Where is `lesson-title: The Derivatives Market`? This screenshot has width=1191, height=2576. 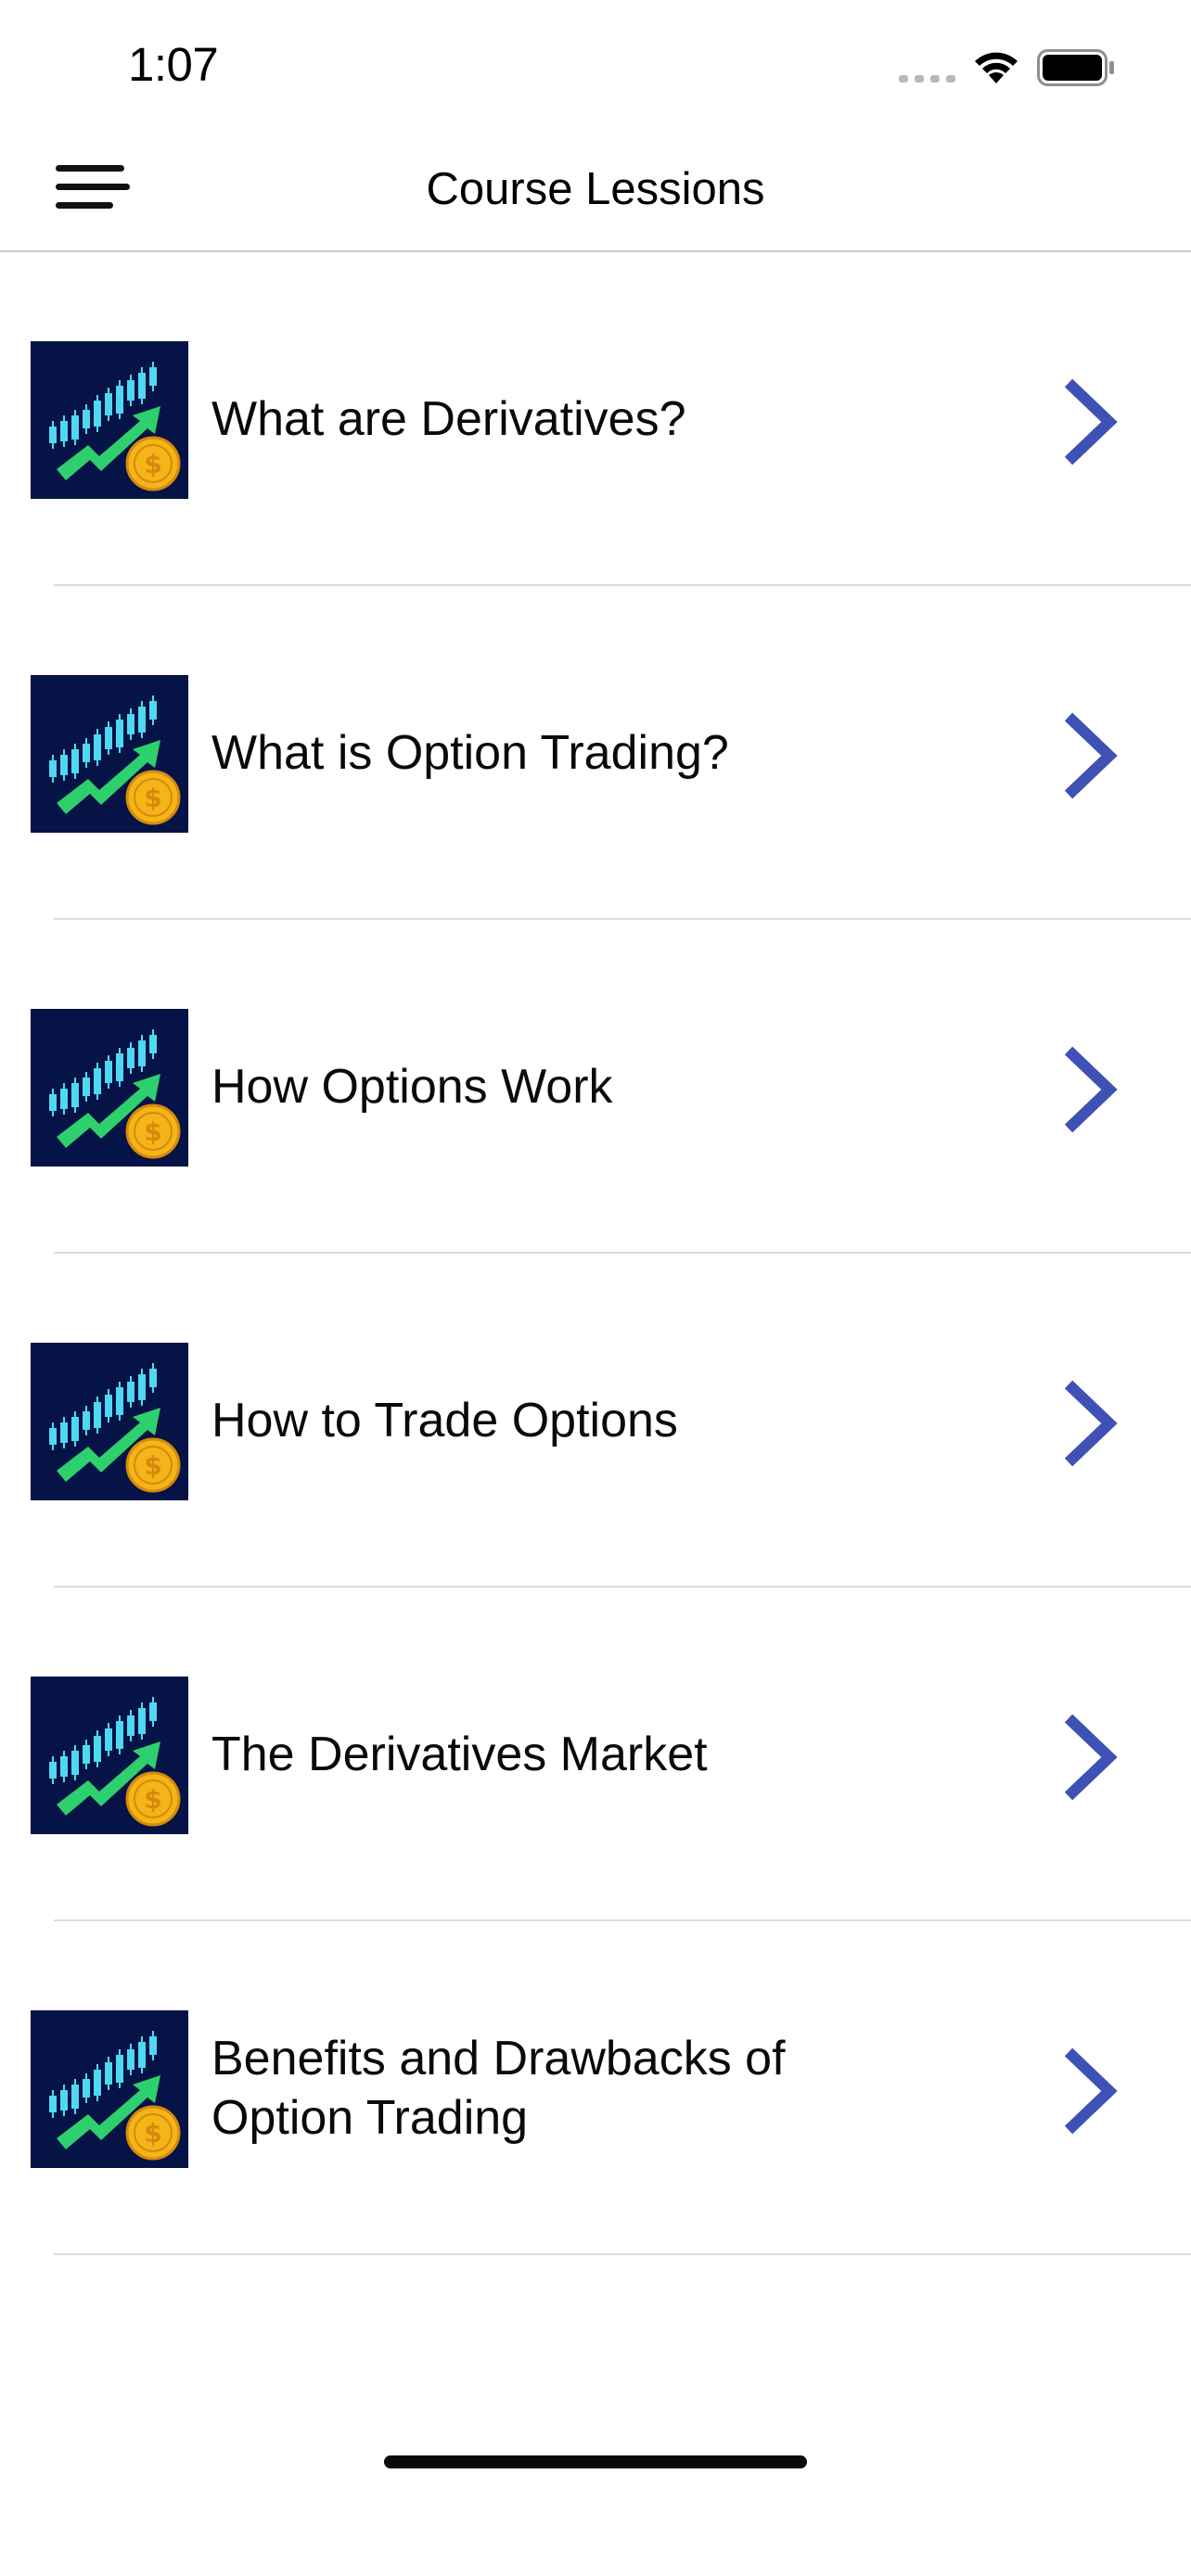 lesson-title: The Derivatives Market is located at coordinates (459, 1754).